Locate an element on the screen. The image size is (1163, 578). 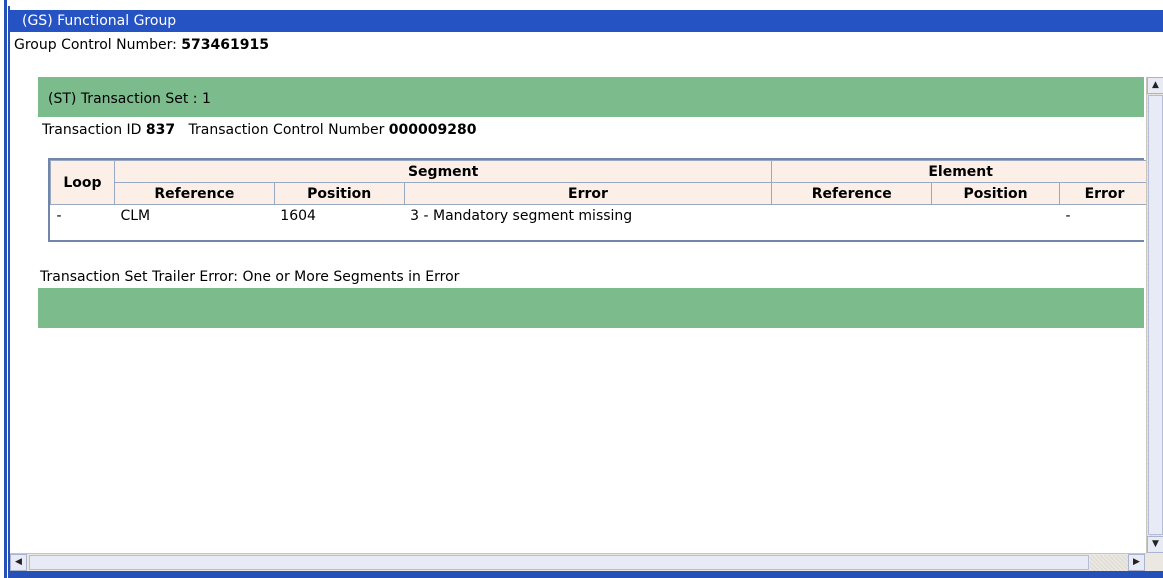
element-reference-cell is located at coordinates (852, 216).